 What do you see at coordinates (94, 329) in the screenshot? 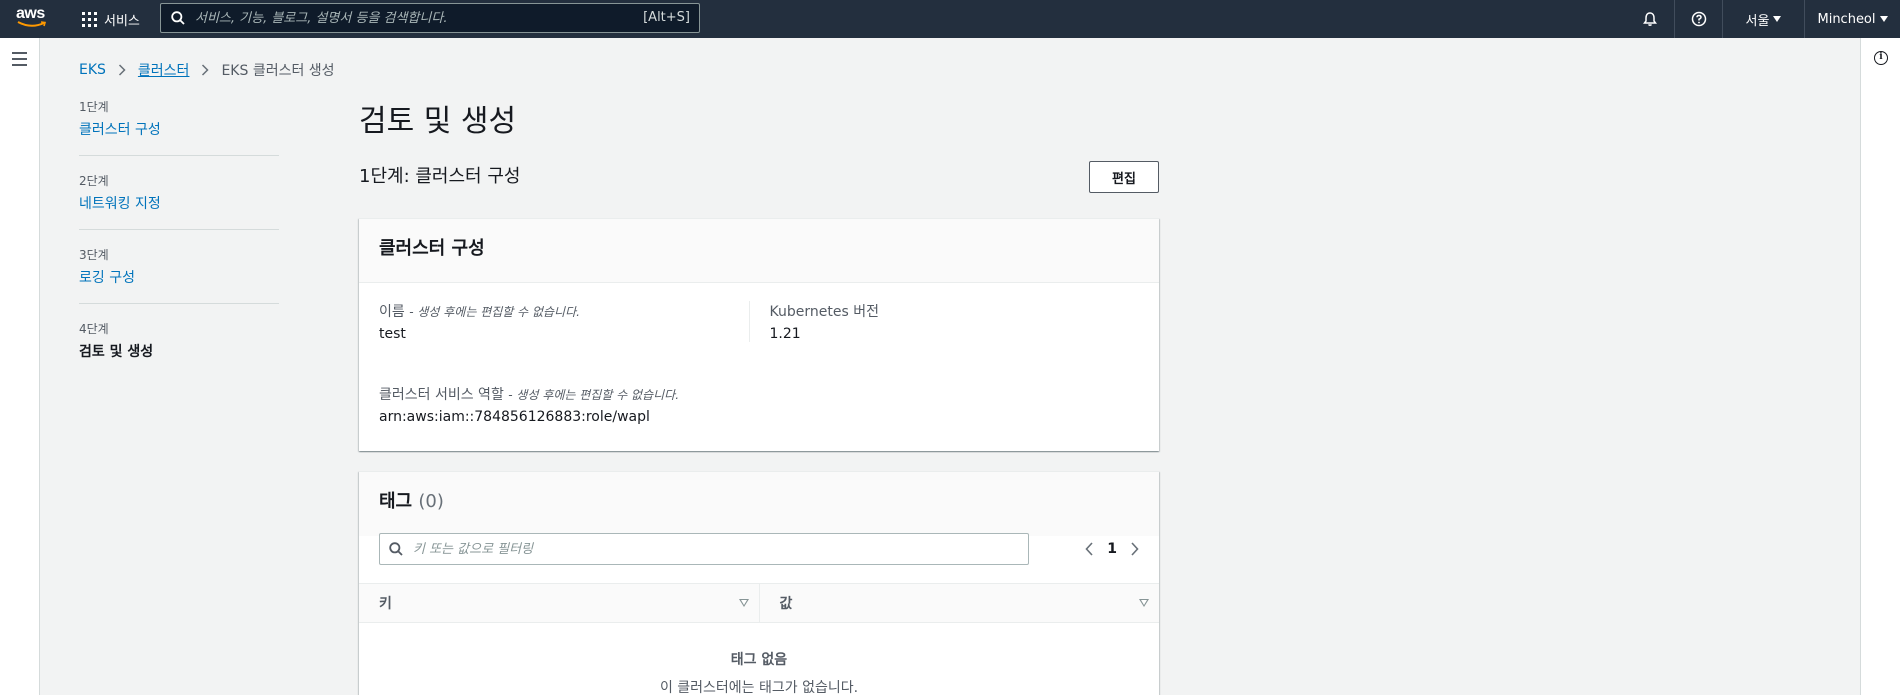
I see `step-number: 4단계` at bounding box center [94, 329].